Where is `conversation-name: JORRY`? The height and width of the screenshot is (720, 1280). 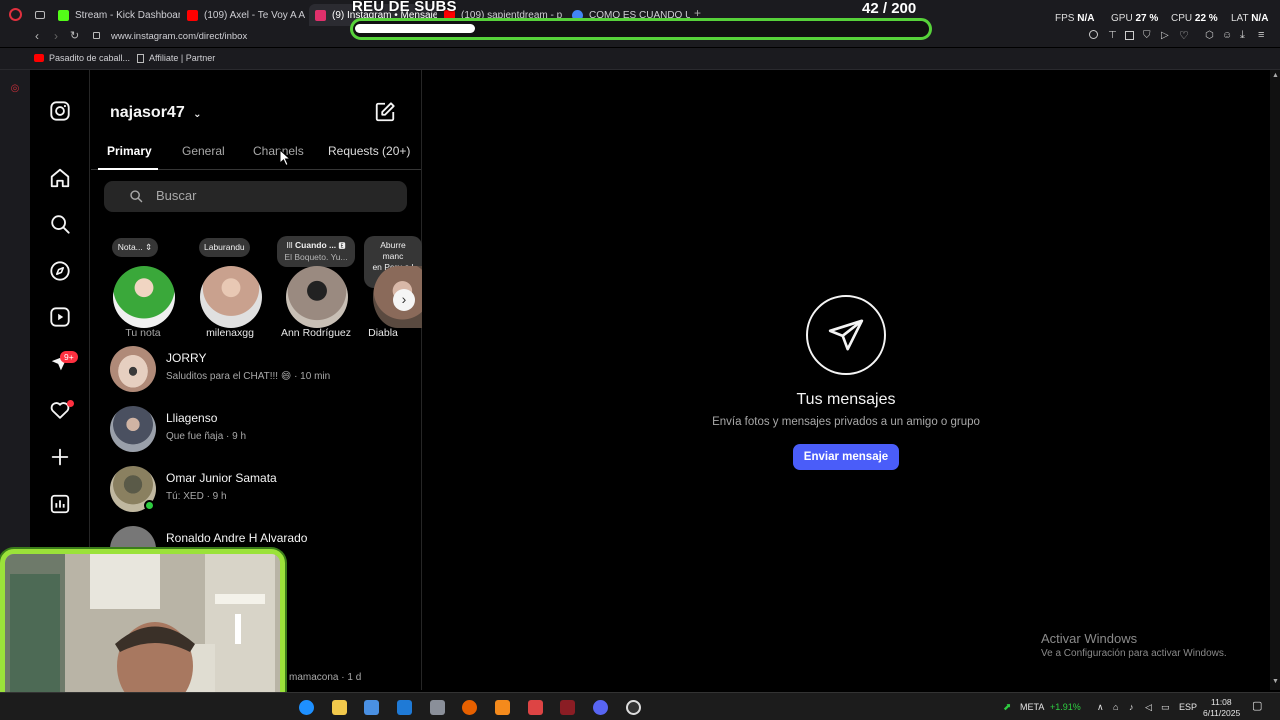
conversation-name: JORRY is located at coordinates (186, 358).